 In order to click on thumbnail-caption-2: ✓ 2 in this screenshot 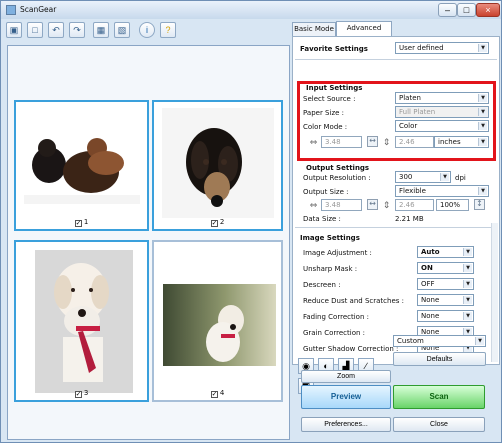, I will do `click(217, 222)`.